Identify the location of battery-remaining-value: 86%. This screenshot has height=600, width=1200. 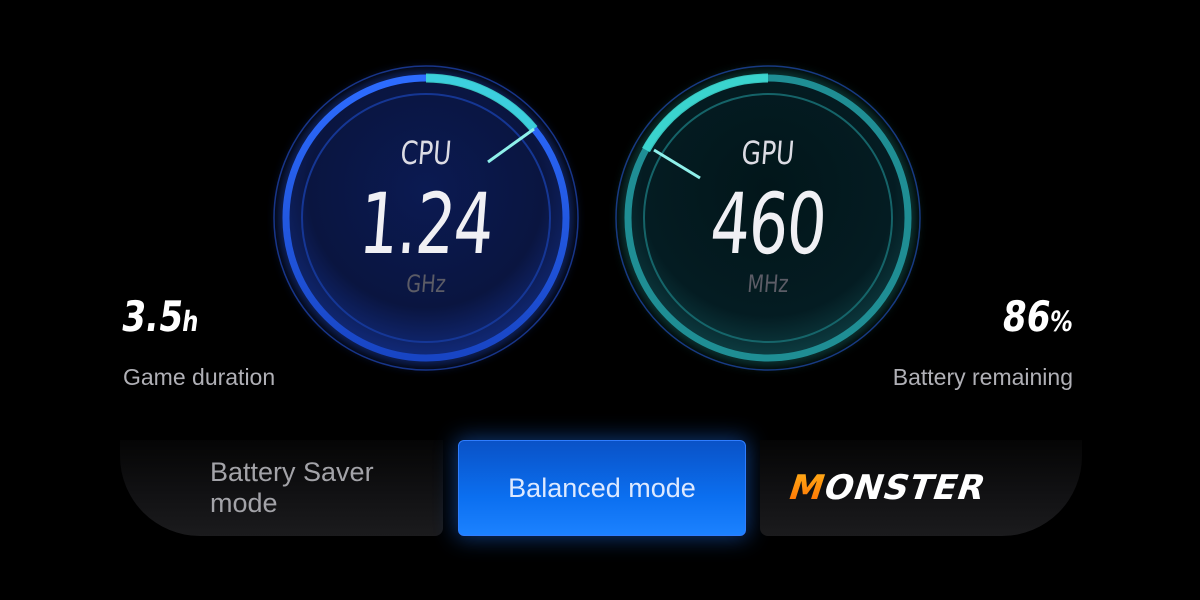
(1038, 316).